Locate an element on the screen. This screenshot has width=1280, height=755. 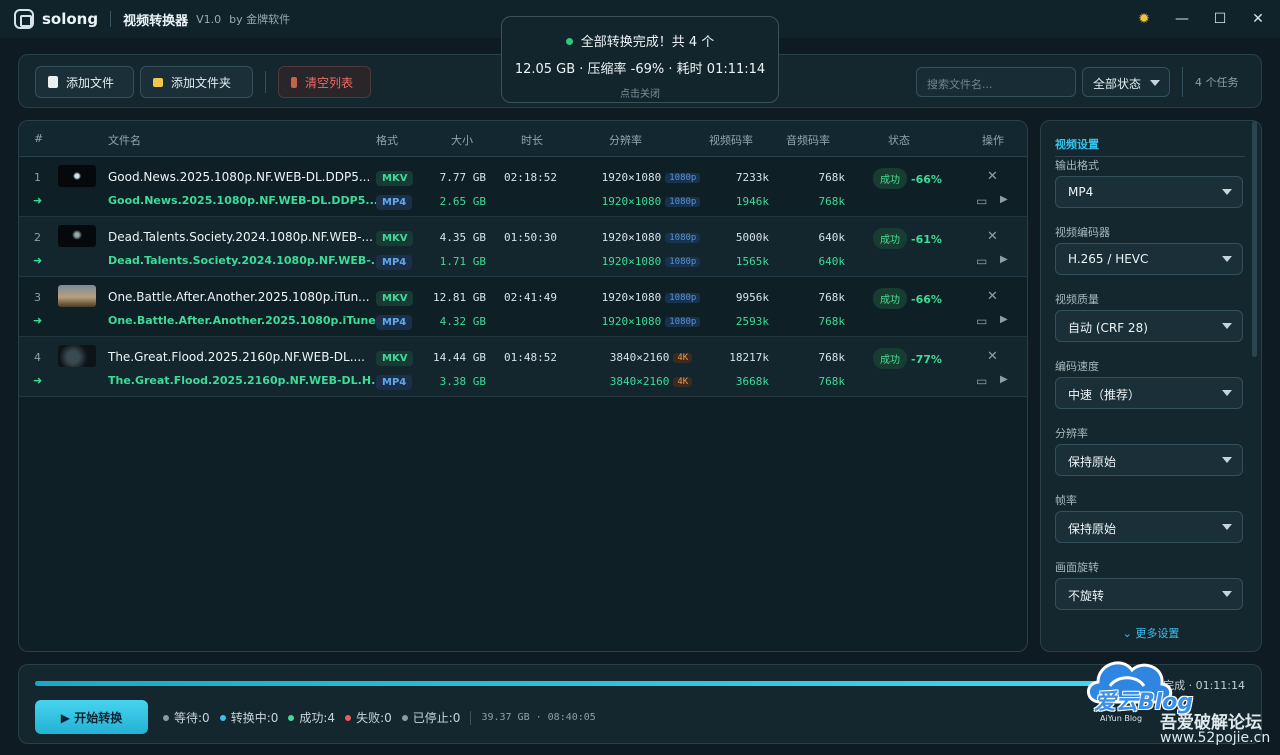
stats-divider is located at coordinates (471, 717).